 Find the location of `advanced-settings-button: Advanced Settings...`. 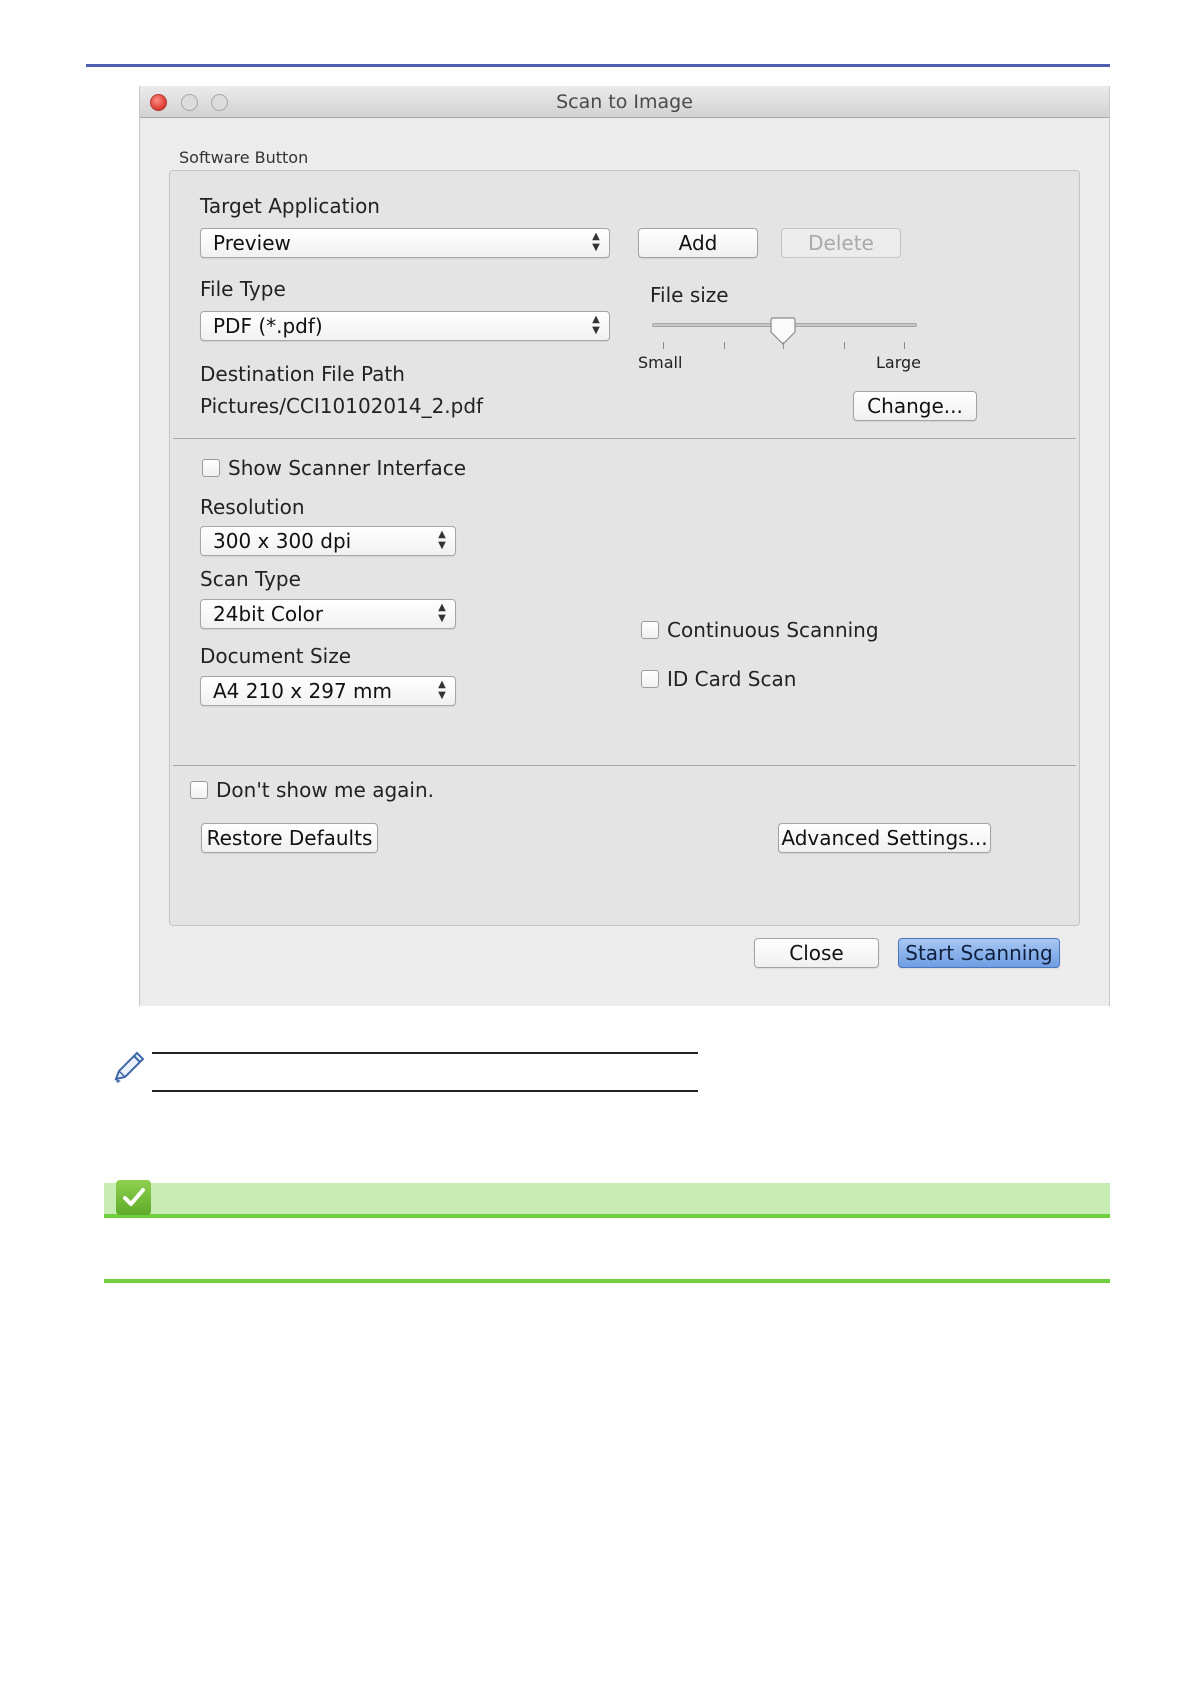

advanced-settings-button: Advanced Settings... is located at coordinates (884, 838).